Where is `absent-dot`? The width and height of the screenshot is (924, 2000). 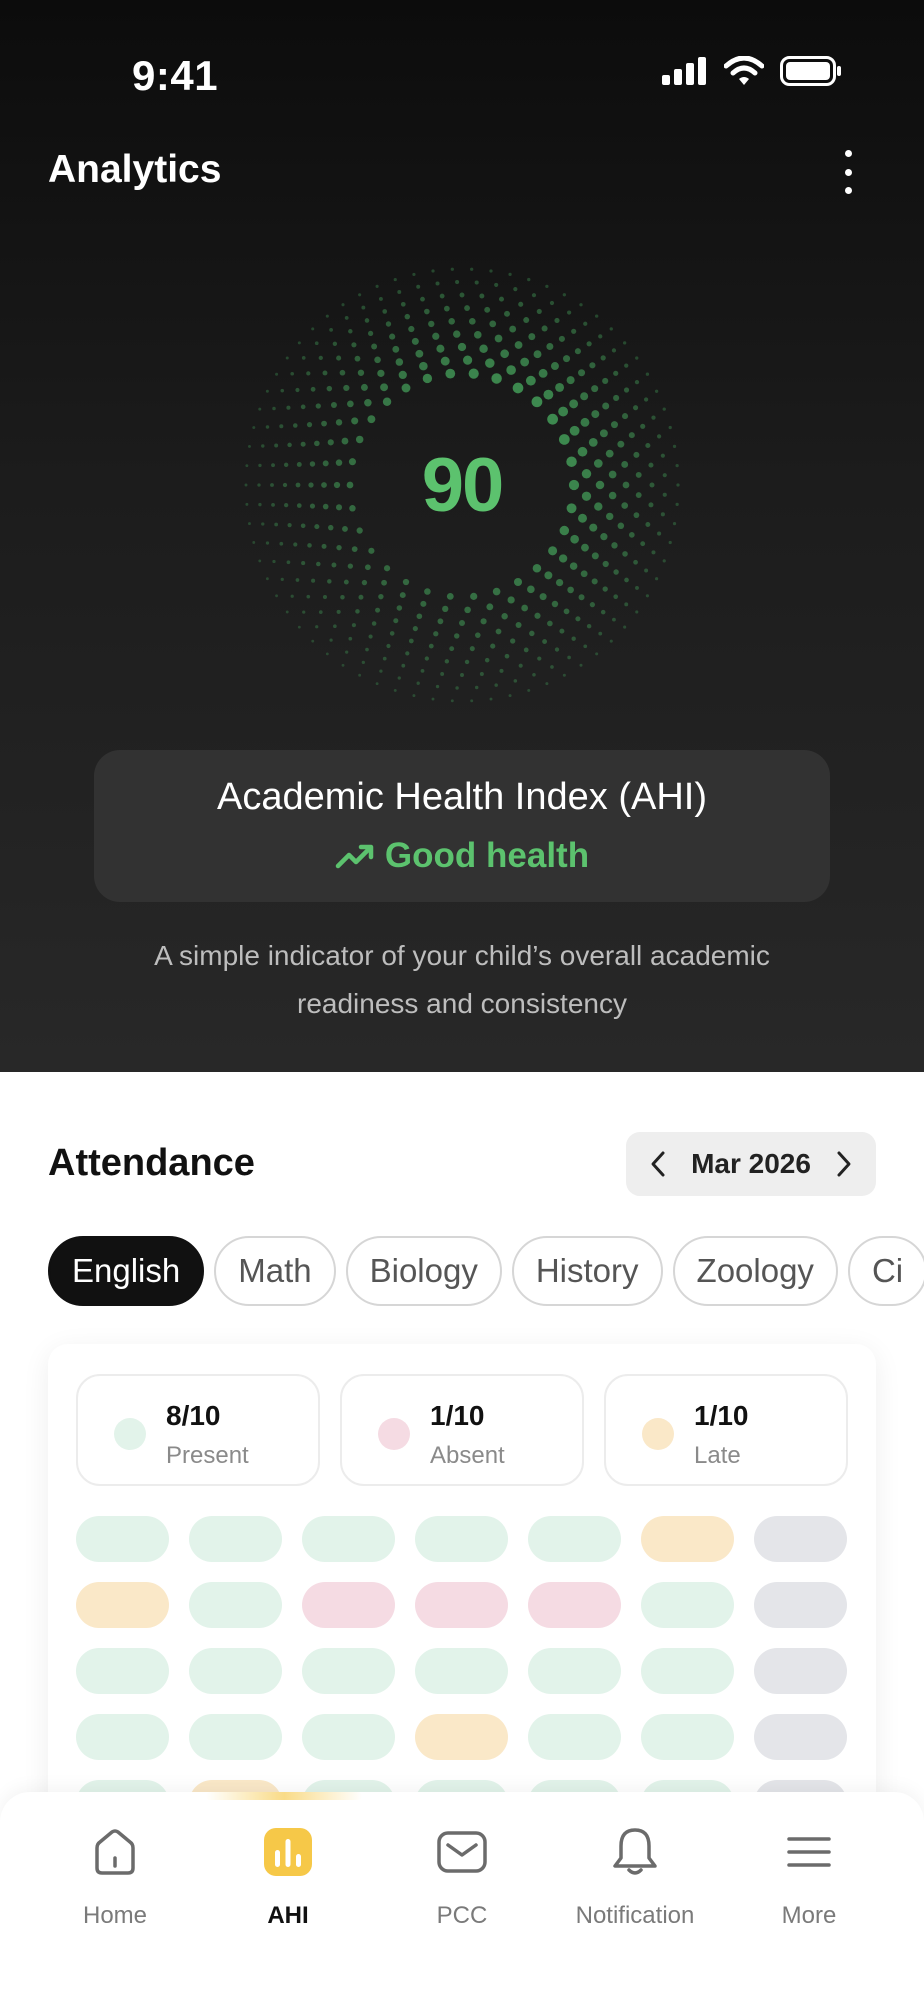 absent-dot is located at coordinates (394, 1434).